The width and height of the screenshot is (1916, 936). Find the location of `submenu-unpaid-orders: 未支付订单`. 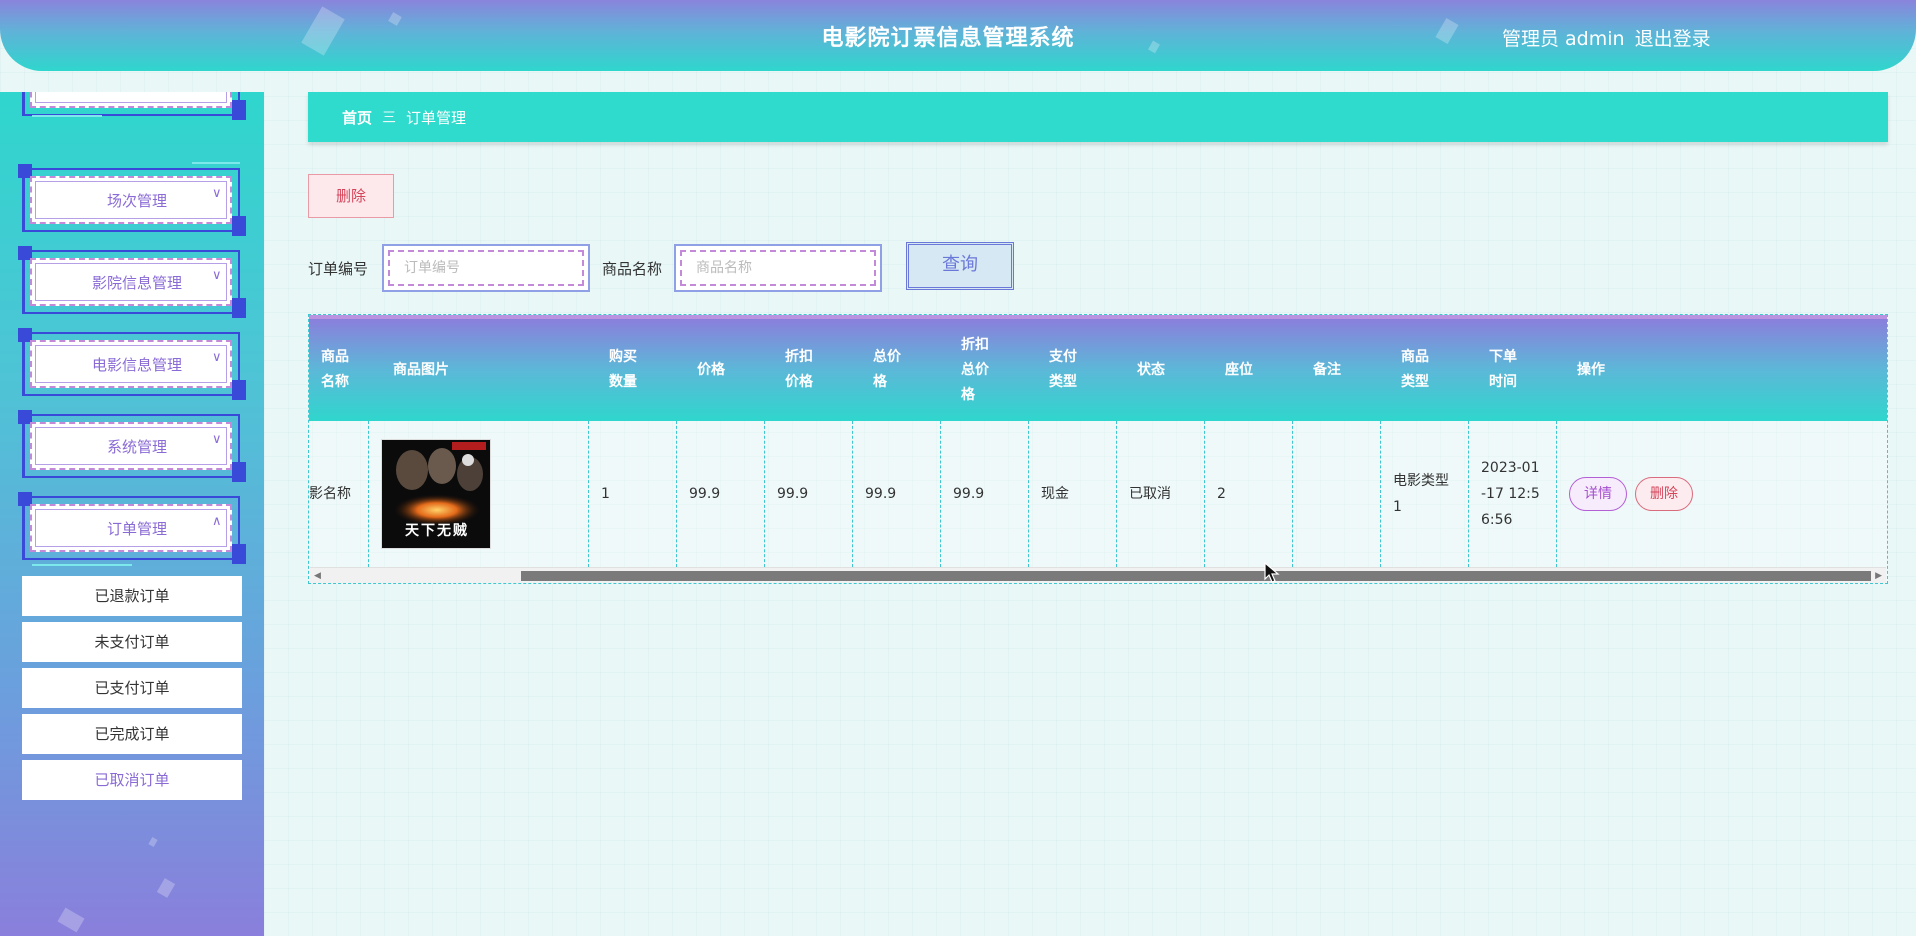

submenu-unpaid-orders: 未支付订单 is located at coordinates (132, 642).